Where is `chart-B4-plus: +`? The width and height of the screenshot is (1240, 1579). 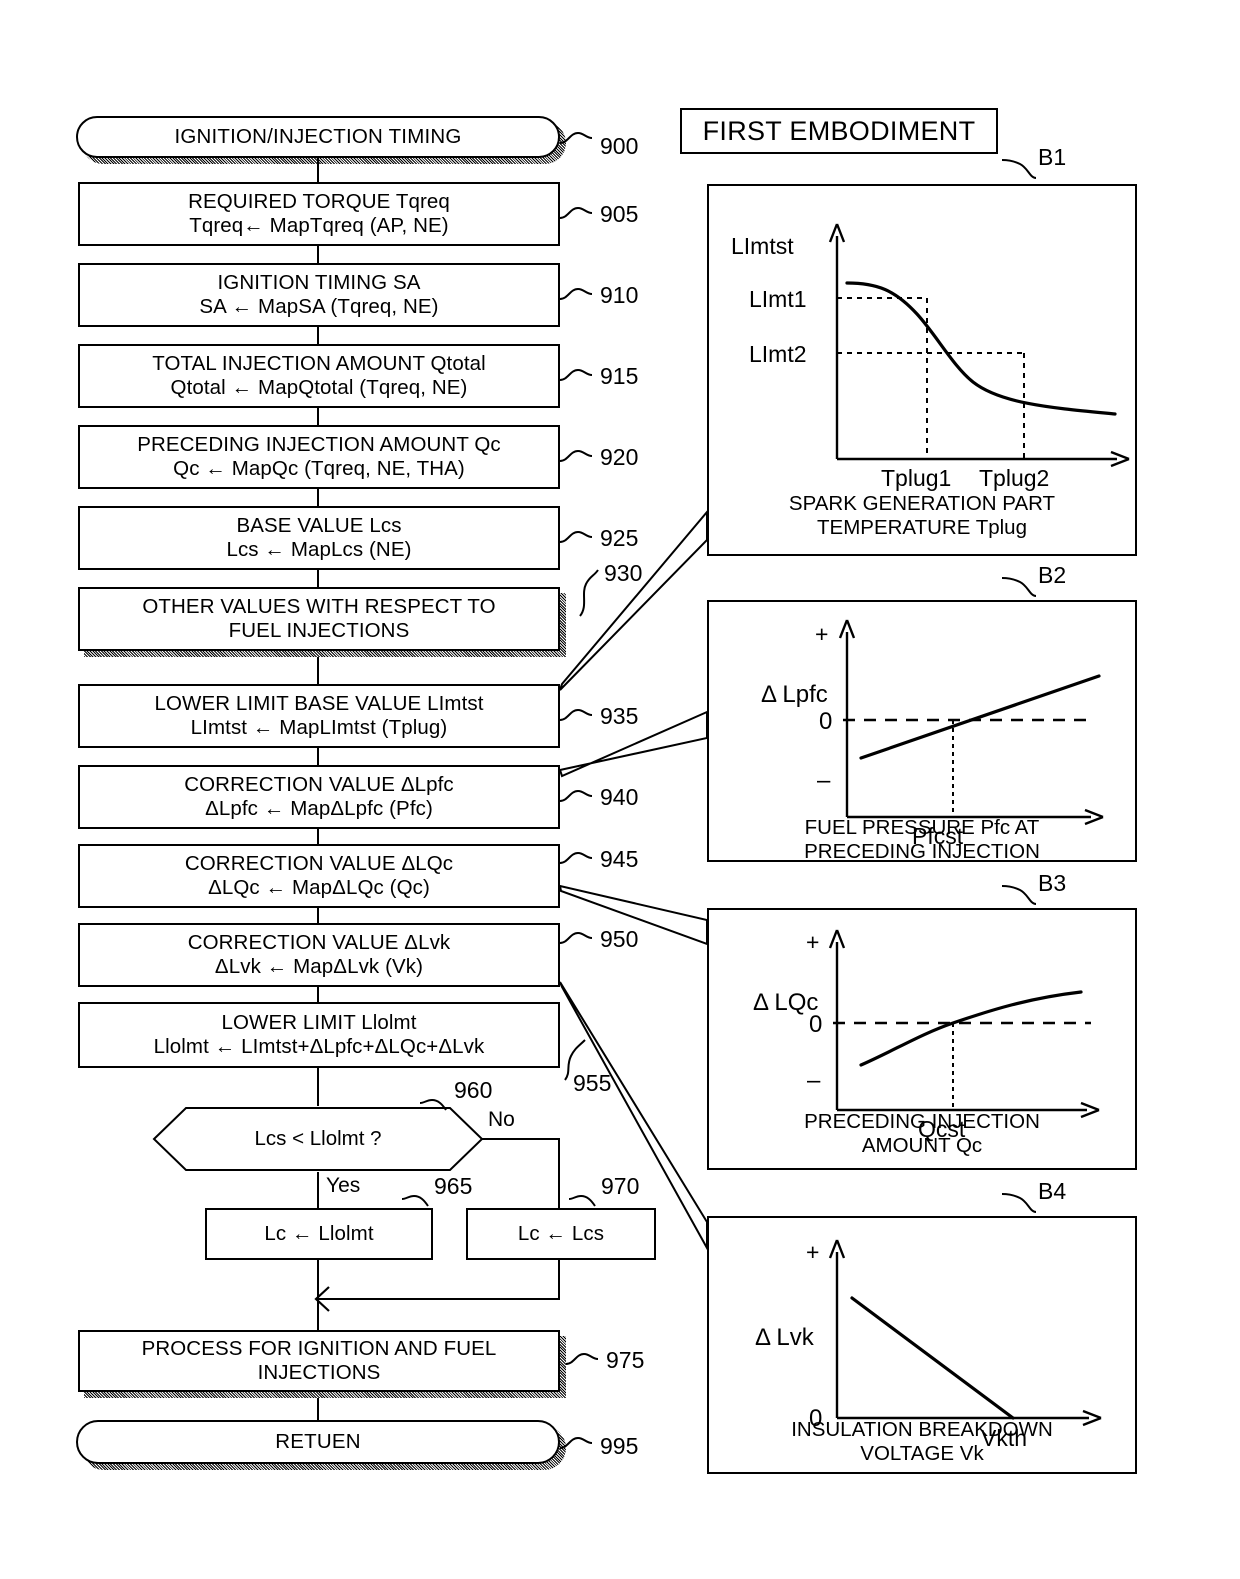
chart-B4-plus: + is located at coordinates (812, 1252).